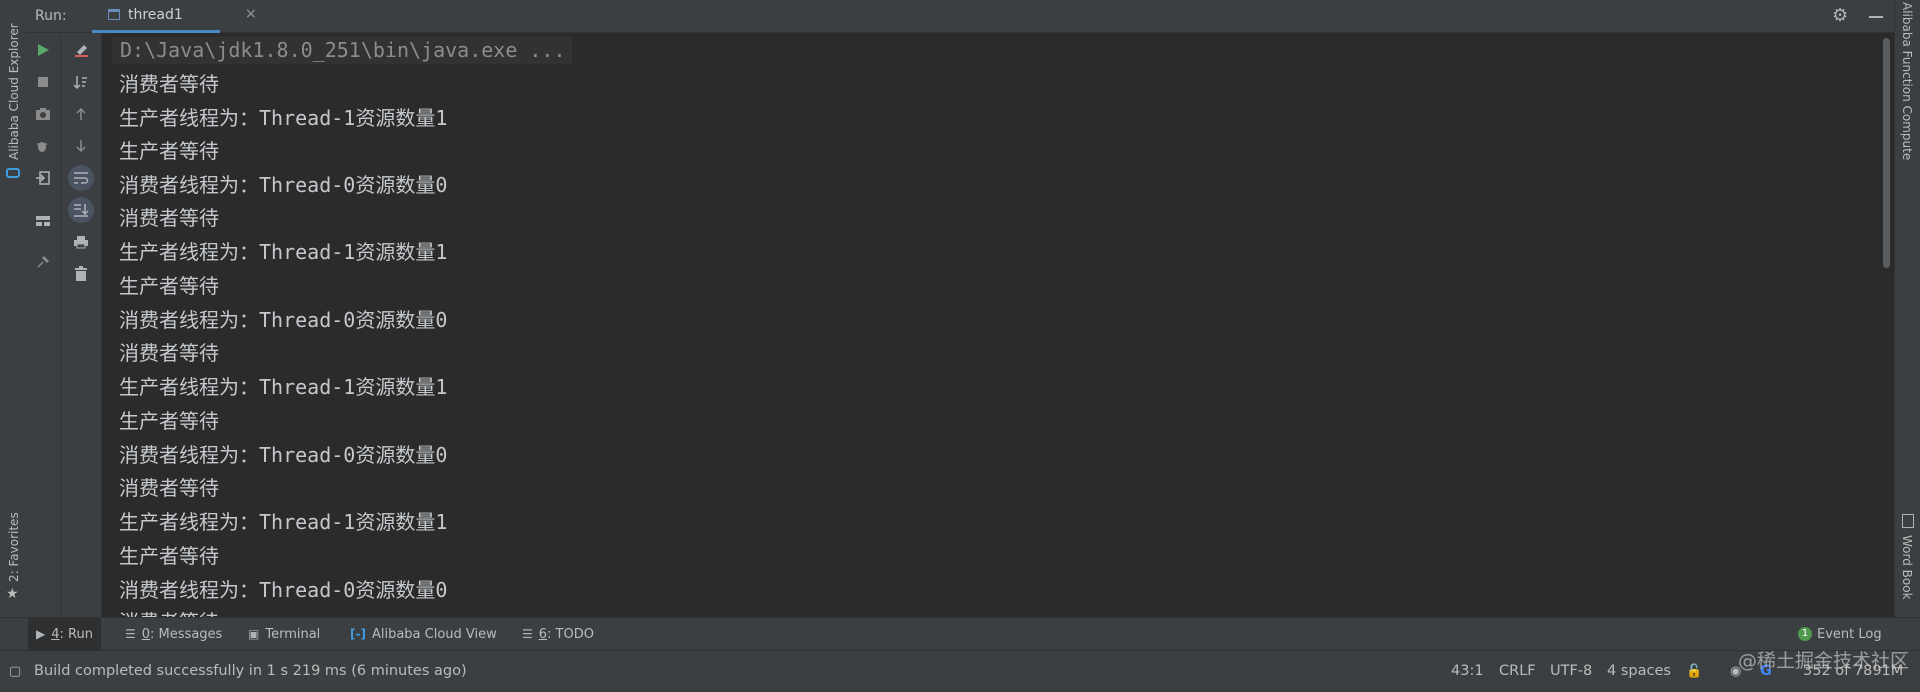  I want to click on tab-terminal: ▣ Terminal, so click(284, 634).